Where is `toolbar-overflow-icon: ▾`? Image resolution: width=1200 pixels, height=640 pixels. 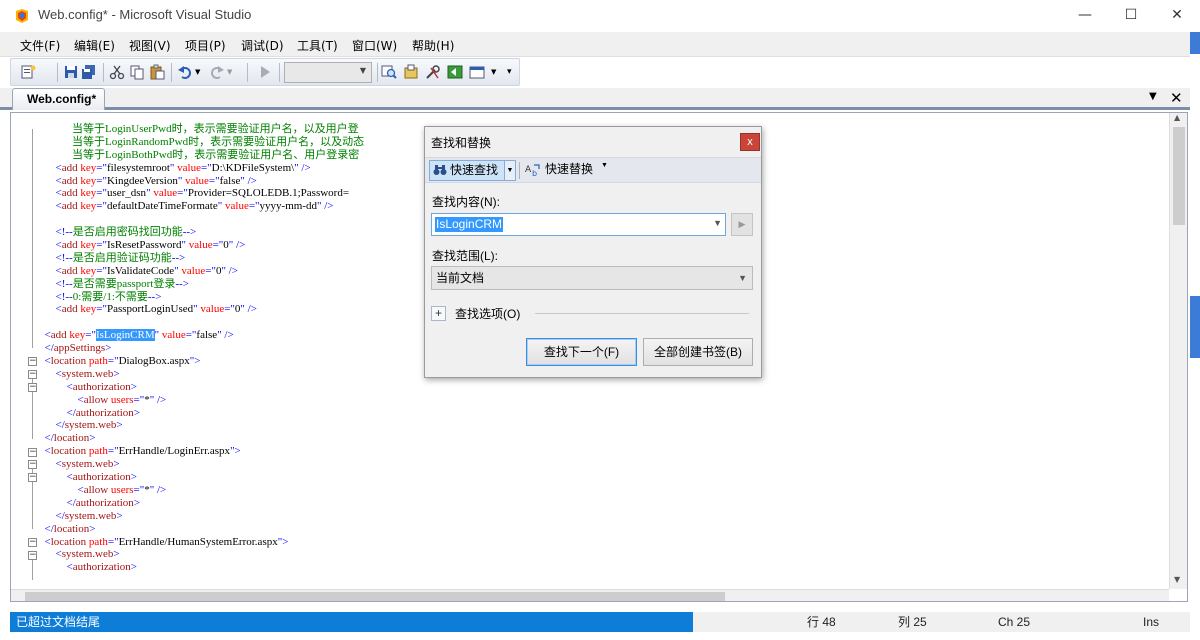 toolbar-overflow-icon: ▾ is located at coordinates (515, 75).